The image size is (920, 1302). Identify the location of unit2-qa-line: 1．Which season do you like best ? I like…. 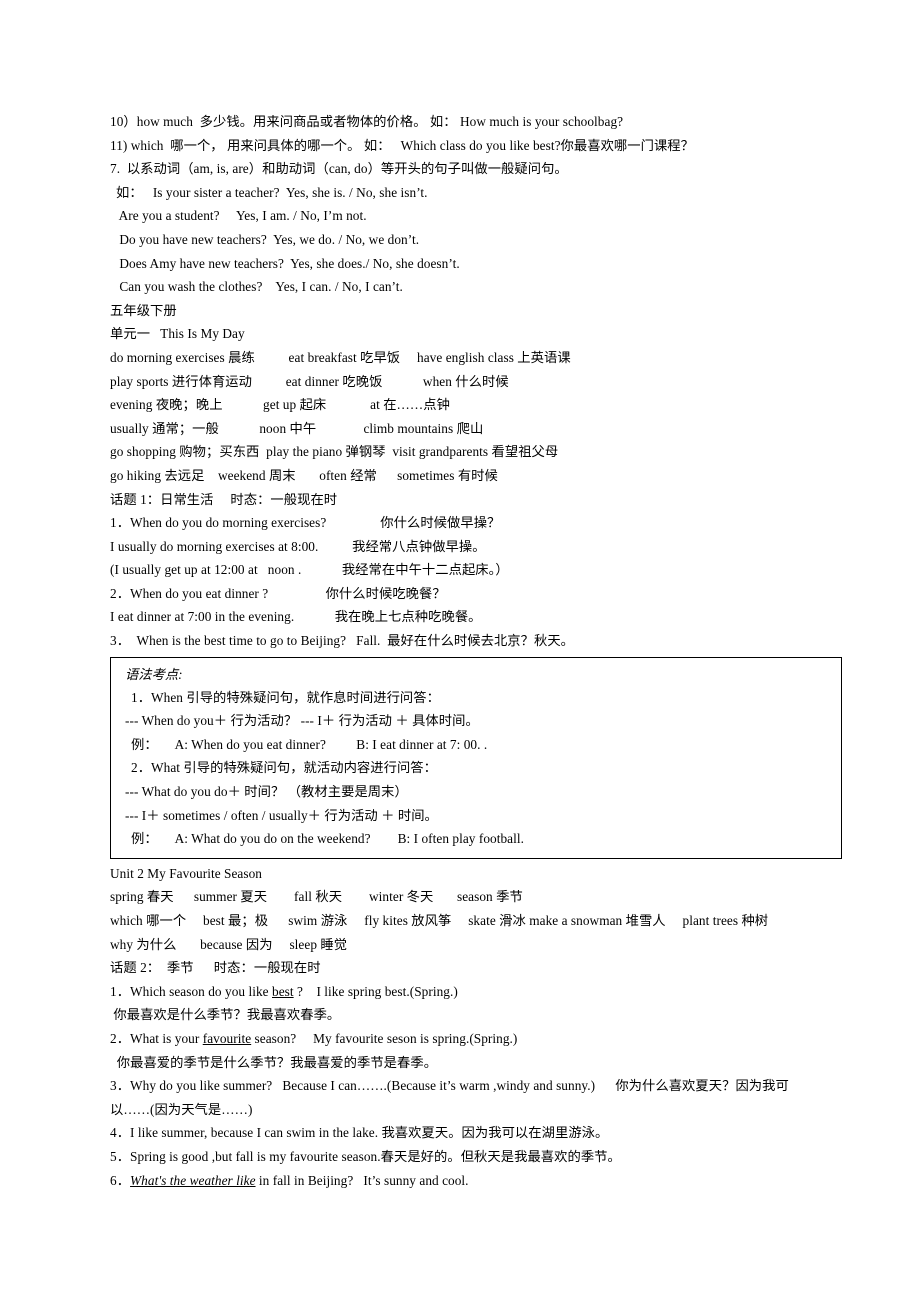
(475, 992).